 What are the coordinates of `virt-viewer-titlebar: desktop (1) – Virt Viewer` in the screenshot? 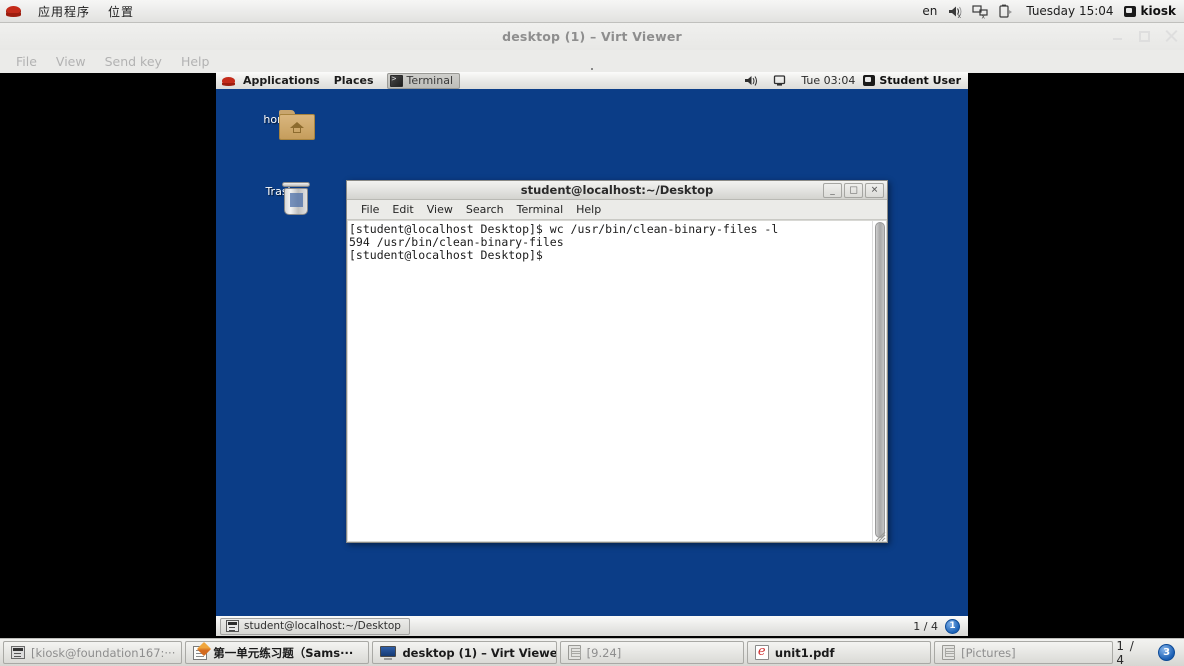 It's located at (592, 36).